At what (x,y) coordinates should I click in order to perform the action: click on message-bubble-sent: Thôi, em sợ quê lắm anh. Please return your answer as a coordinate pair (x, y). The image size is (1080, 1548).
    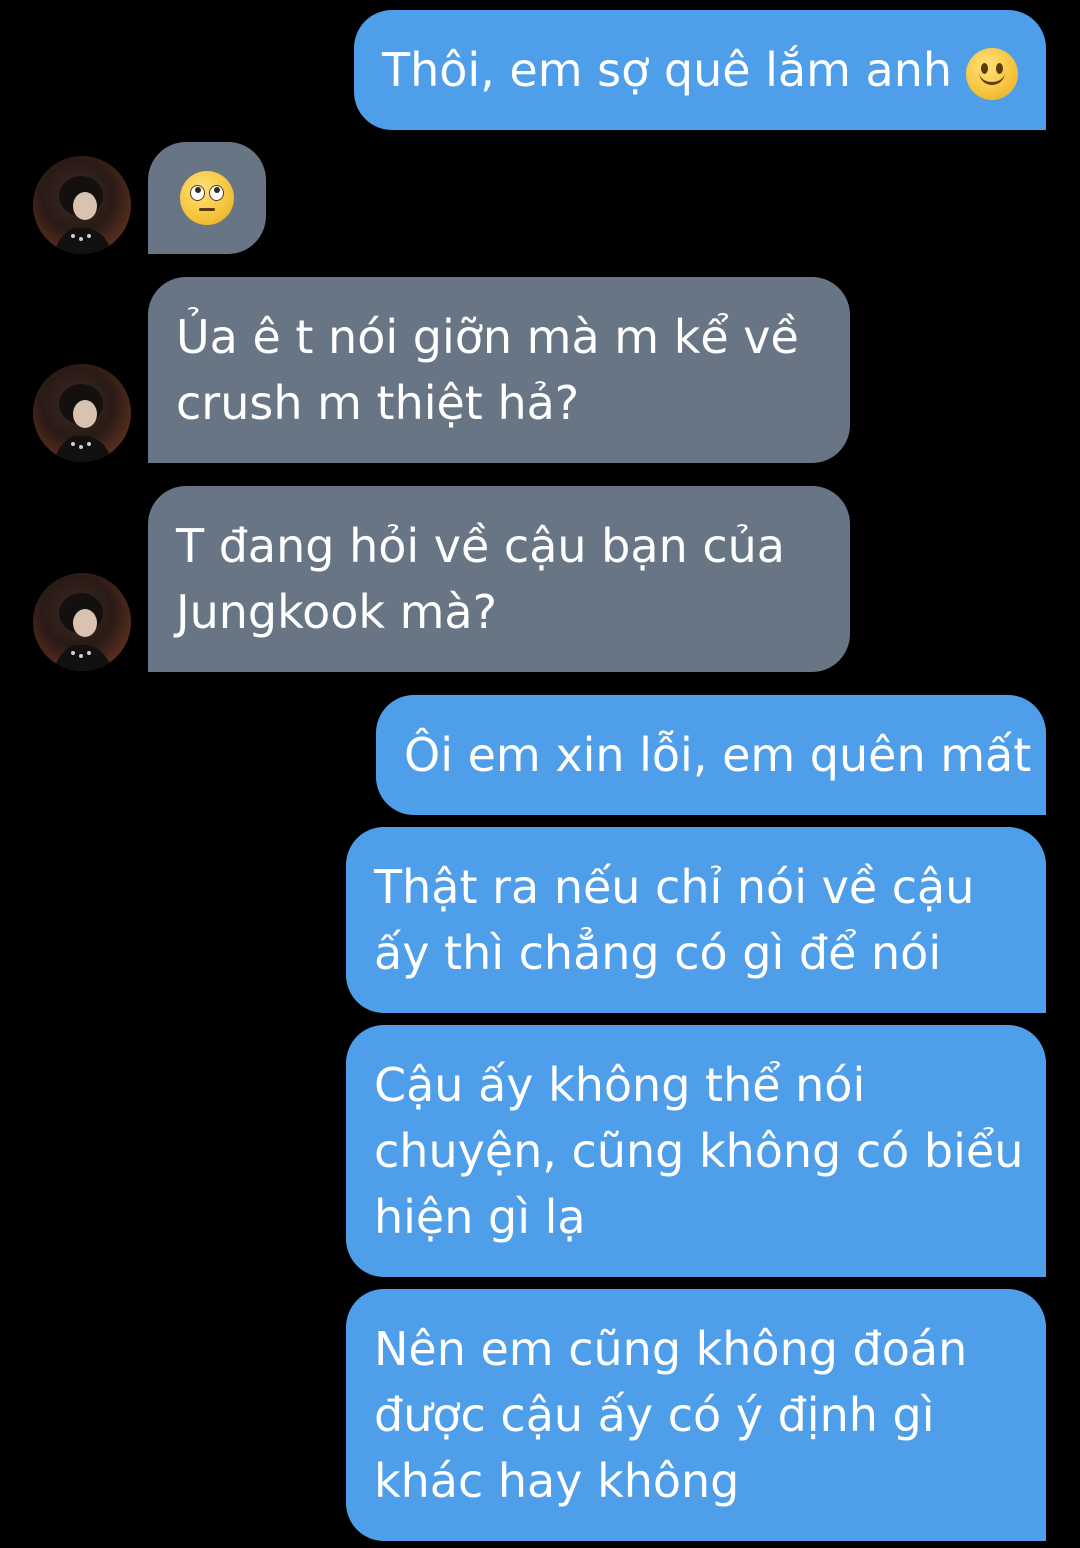
    Looking at the image, I should click on (700, 70).